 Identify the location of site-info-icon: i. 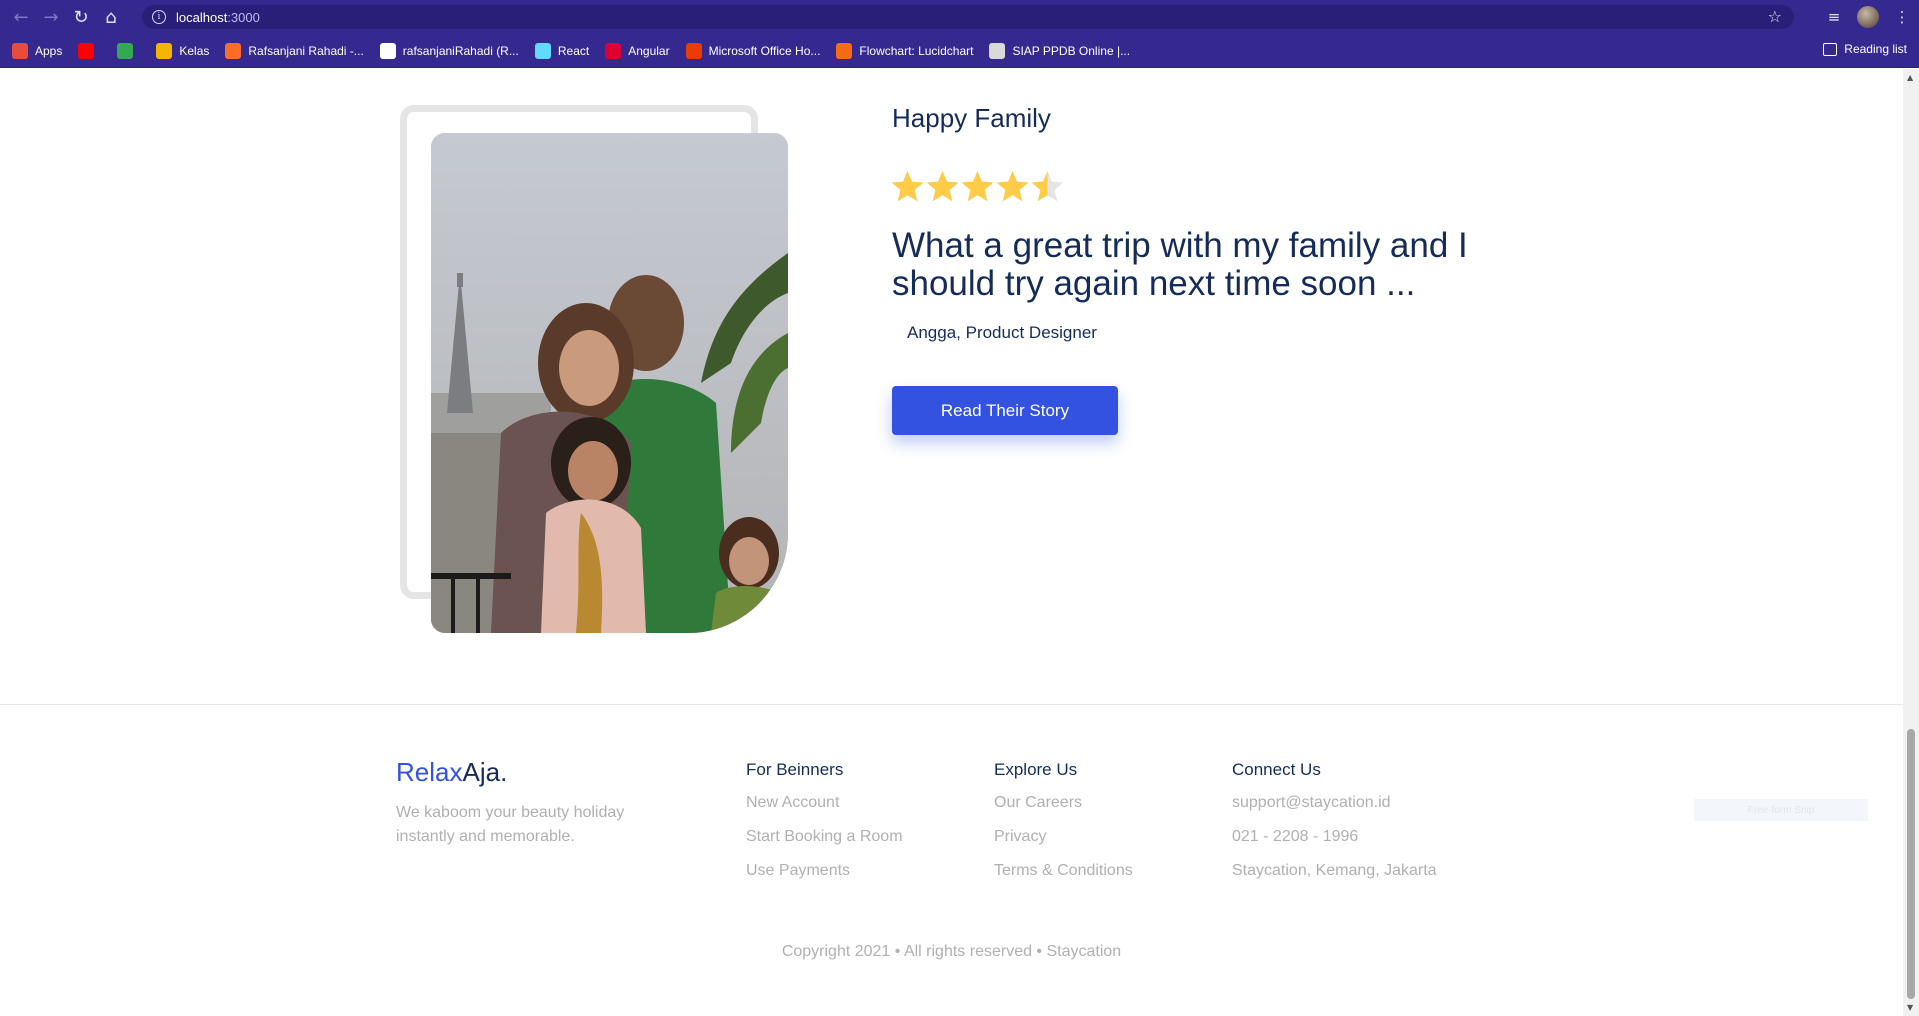
(159, 17).